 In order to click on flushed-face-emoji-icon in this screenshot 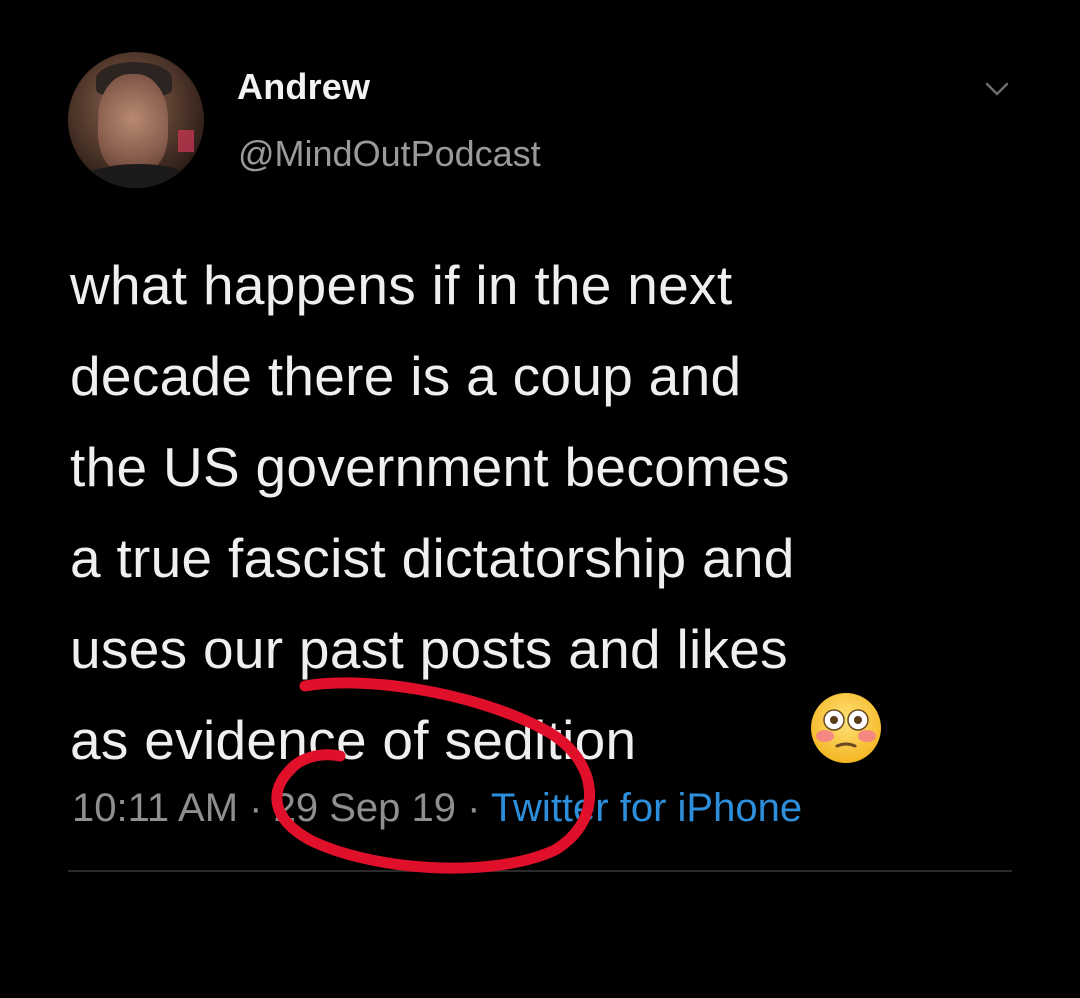, I will do `click(846, 728)`.